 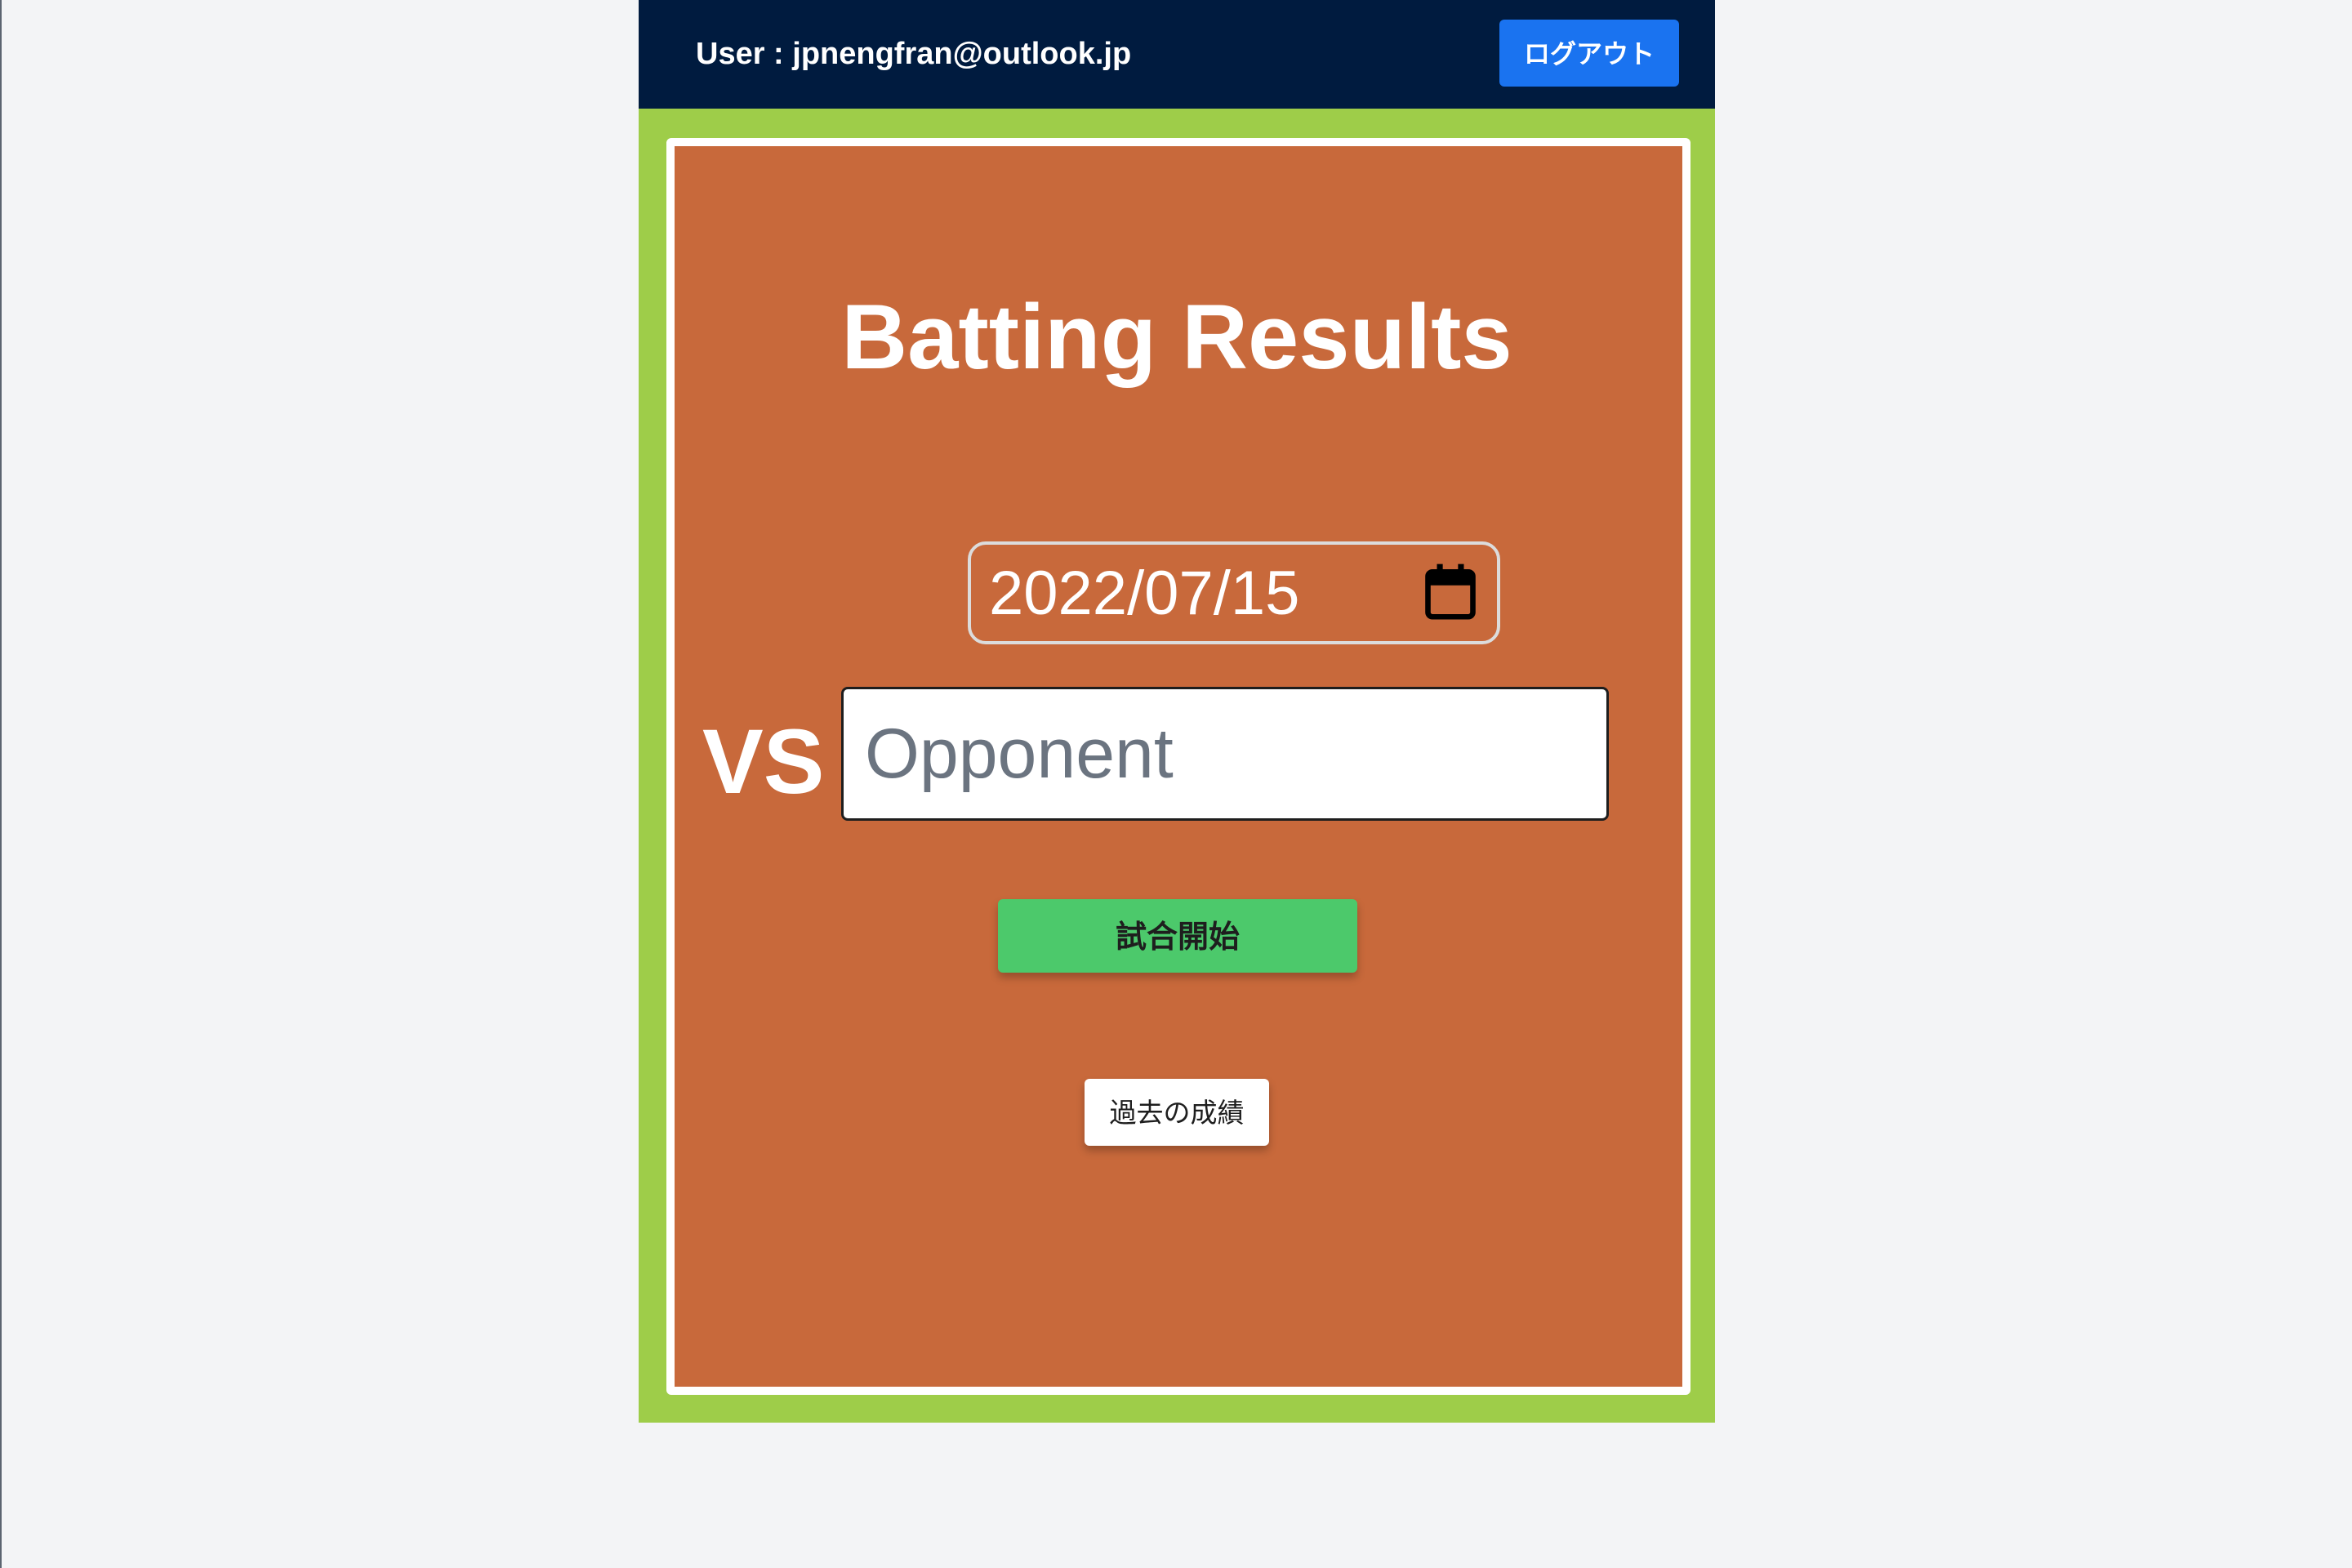 What do you see at coordinates (1589, 53) in the screenshot?
I see `logout-button: ログアウト` at bounding box center [1589, 53].